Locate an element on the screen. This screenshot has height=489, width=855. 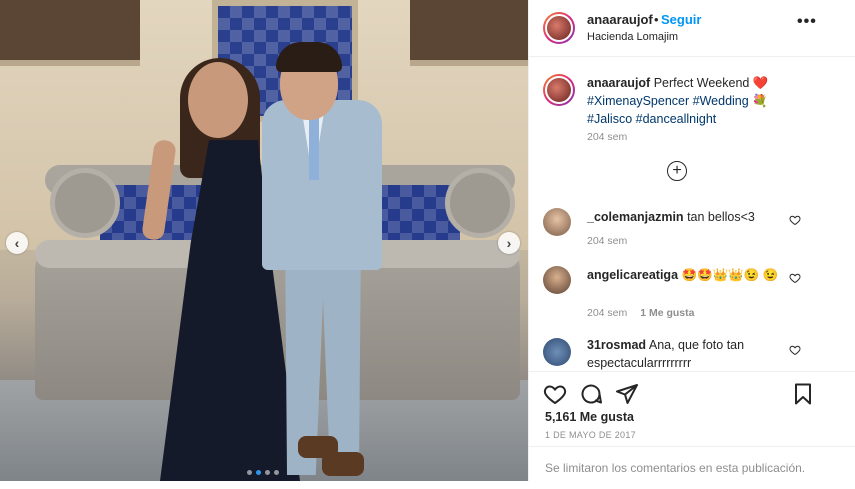
heart-emoji: ❤️ is located at coordinates (760, 83).